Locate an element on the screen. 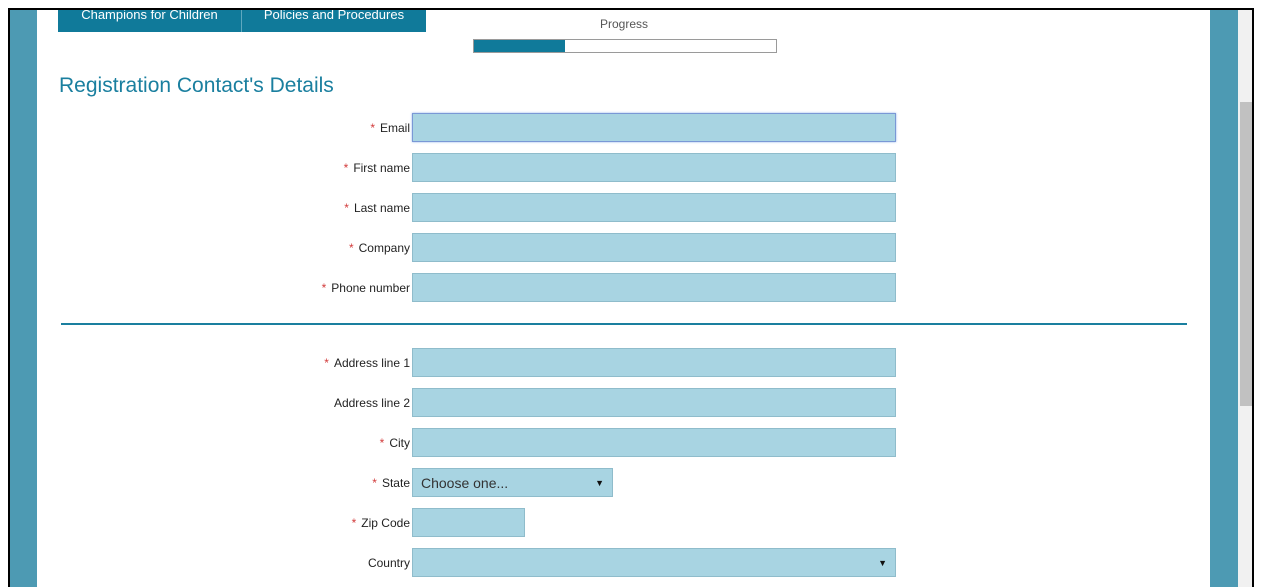 Image resolution: width=1261 pixels, height=587 pixels. company-row: * Company is located at coordinates (623, 248).